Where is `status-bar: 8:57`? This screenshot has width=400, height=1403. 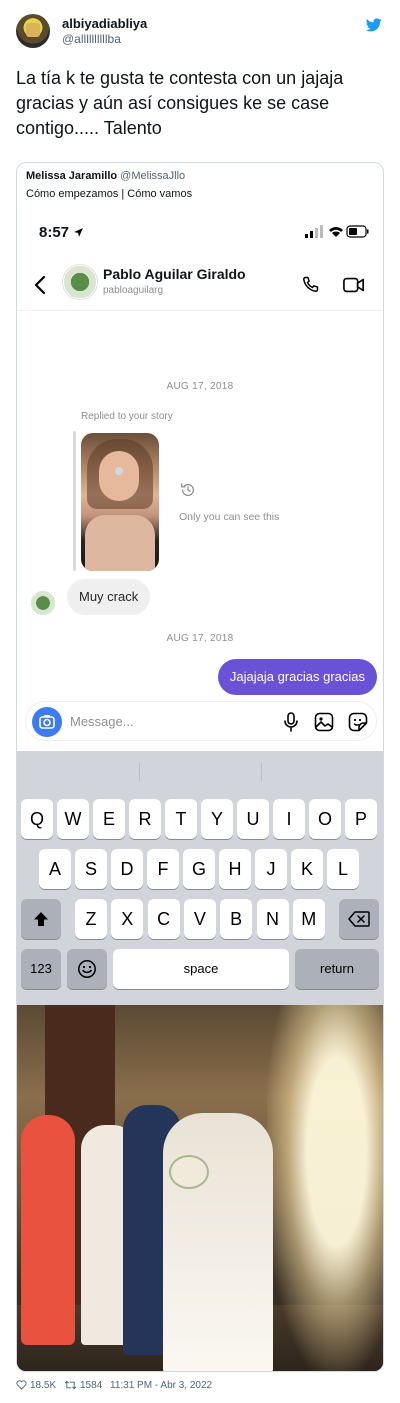 status-bar: 8:57 is located at coordinates (200, 234).